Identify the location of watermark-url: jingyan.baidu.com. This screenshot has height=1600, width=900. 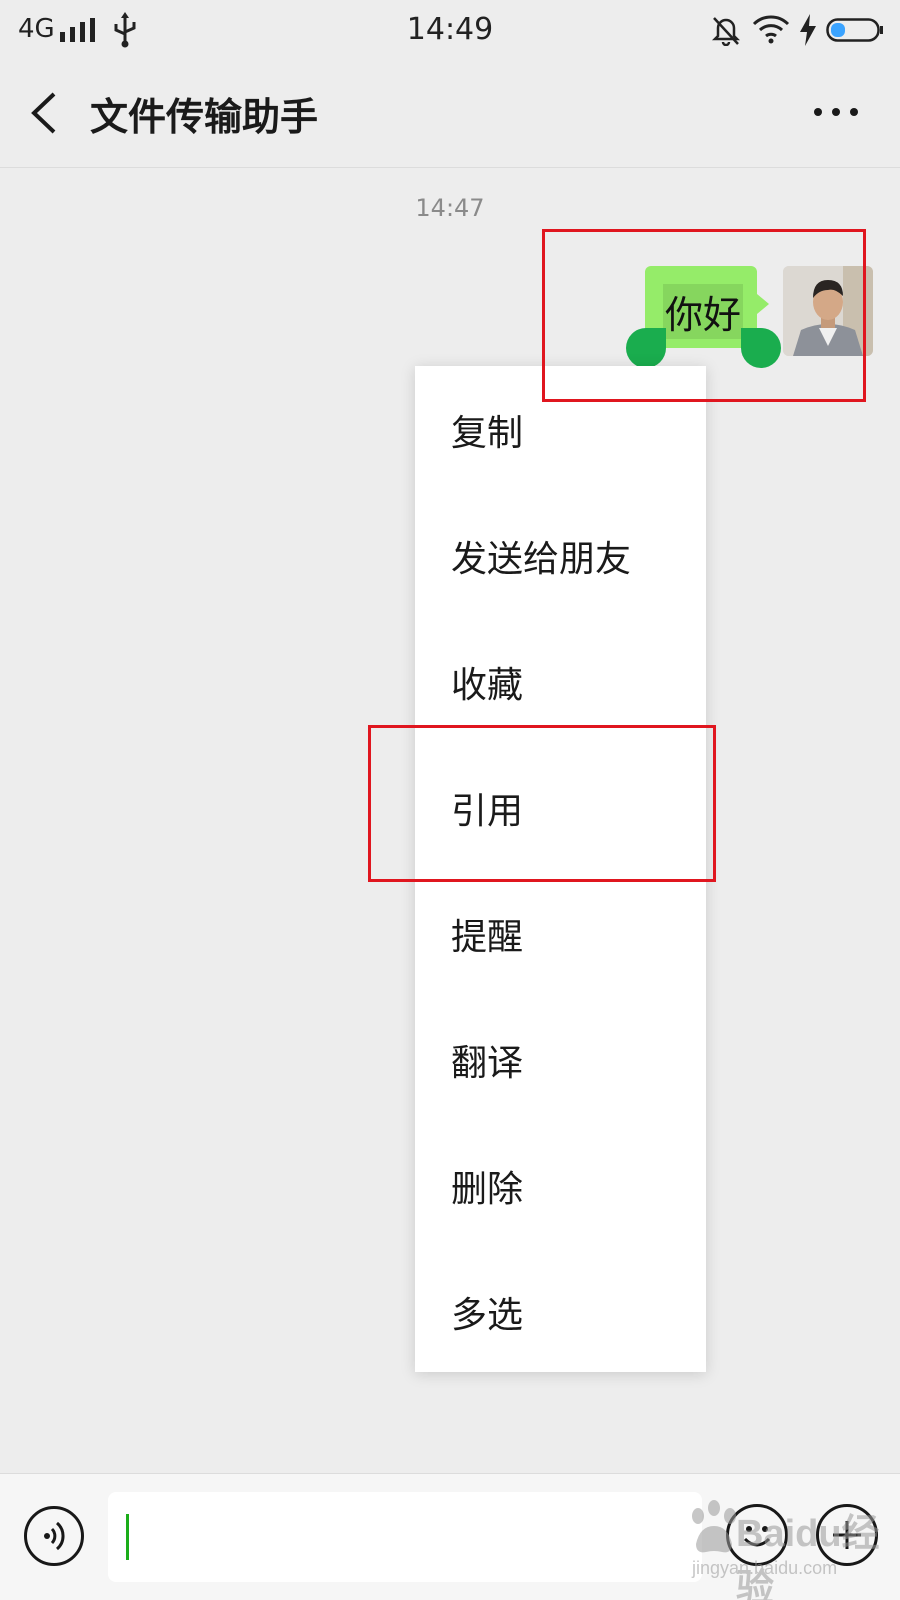
(765, 1568).